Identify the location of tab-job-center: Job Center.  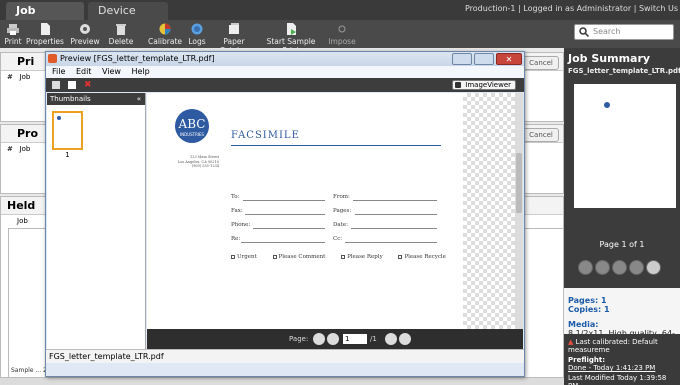
(45, 18).